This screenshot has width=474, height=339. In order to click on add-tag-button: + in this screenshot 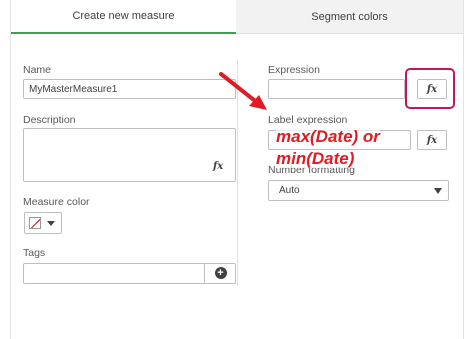, I will do `click(220, 273)`.